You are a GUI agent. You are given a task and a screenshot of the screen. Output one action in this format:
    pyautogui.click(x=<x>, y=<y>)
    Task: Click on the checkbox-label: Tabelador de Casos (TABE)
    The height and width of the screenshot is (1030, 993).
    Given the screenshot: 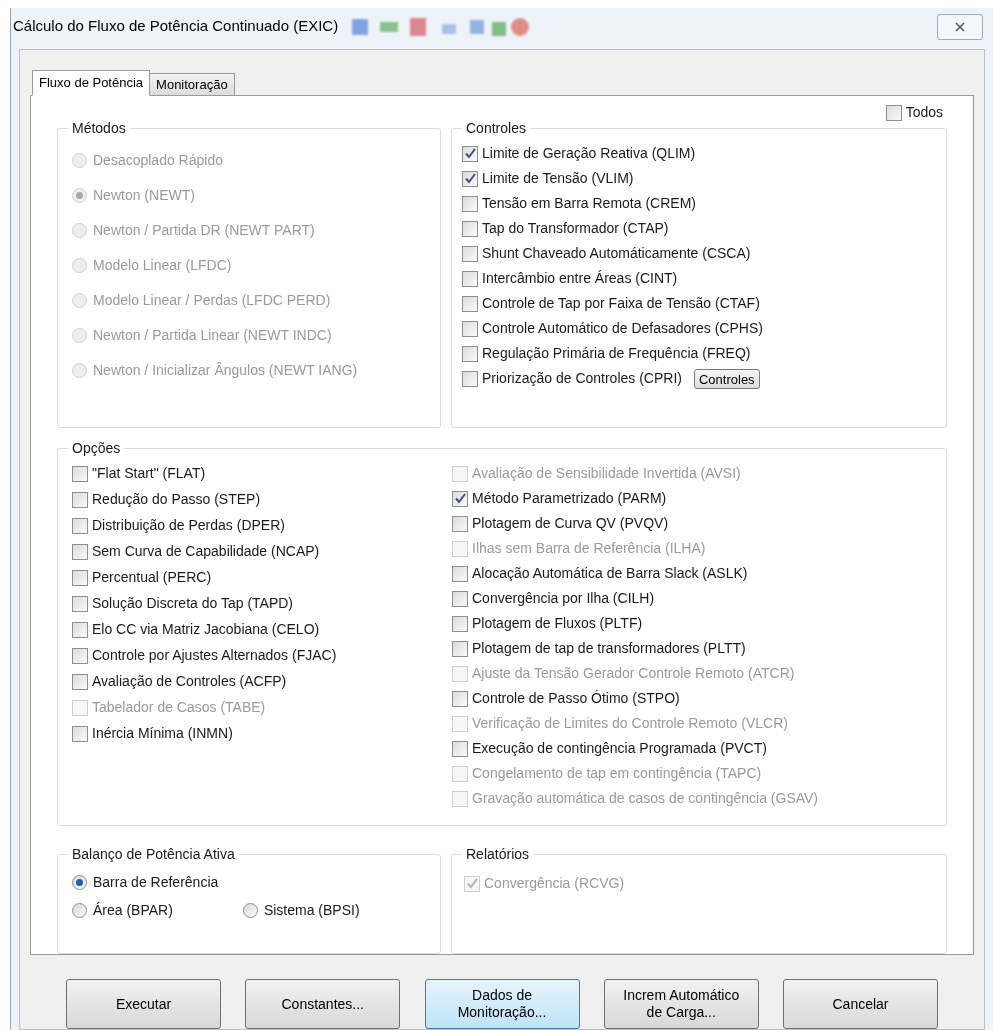 What is the action you would take?
    pyautogui.click(x=179, y=707)
    